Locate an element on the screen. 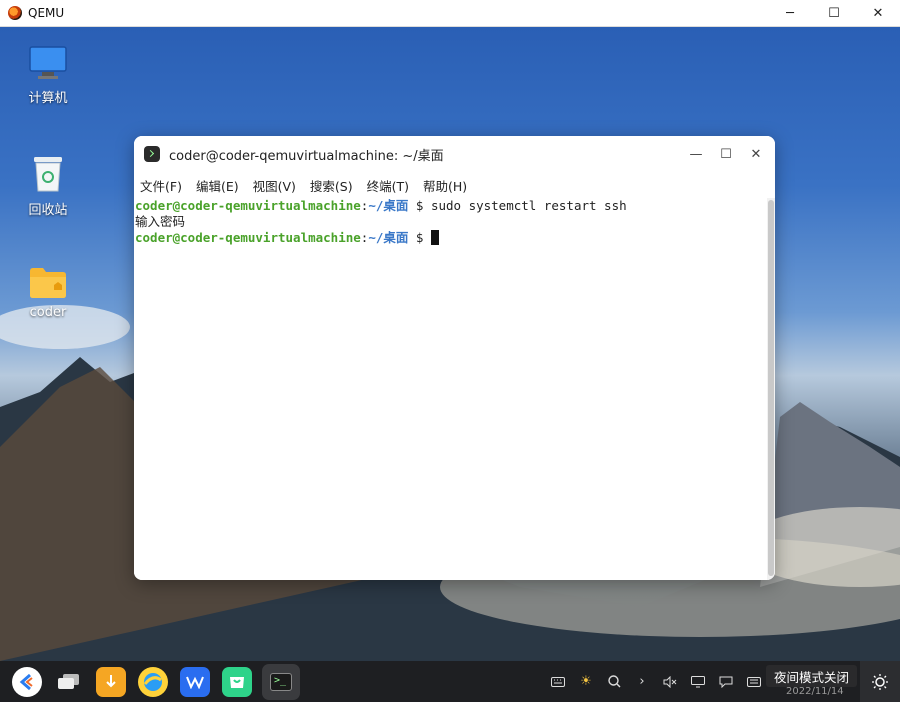 The image size is (900, 702). terminal-scrollbar is located at coordinates (771, 389).